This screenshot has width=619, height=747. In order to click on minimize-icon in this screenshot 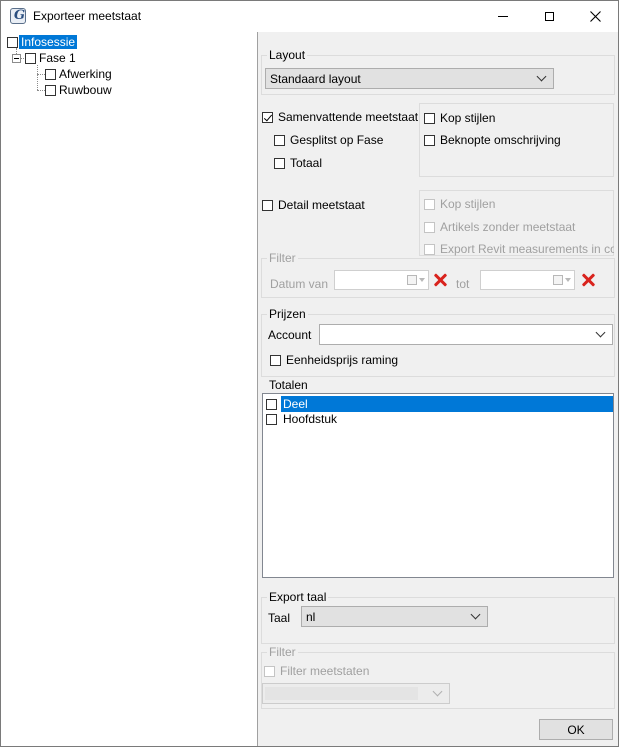, I will do `click(503, 16)`.